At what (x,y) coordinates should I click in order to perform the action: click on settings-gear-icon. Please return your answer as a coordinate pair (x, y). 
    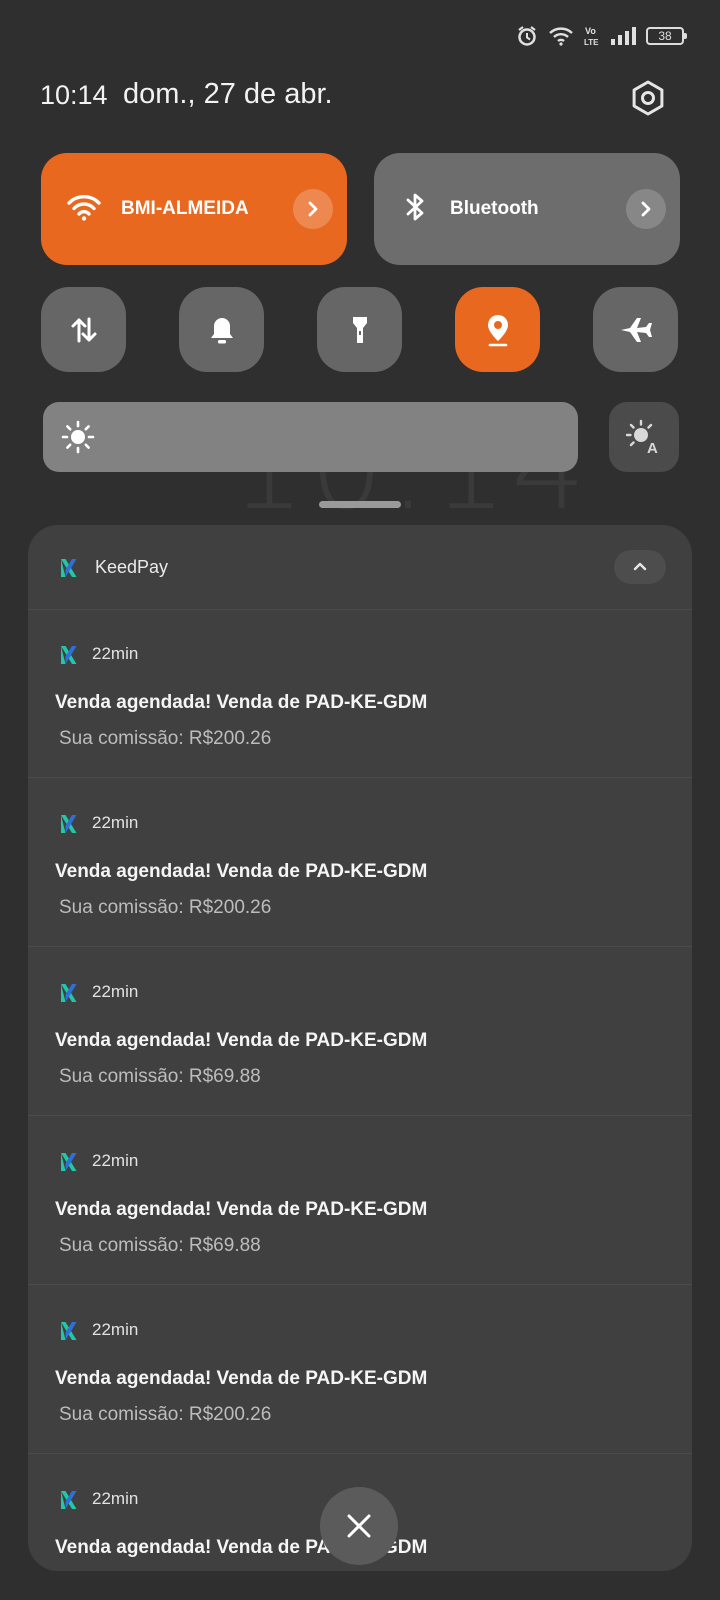
    Looking at the image, I should click on (648, 98).